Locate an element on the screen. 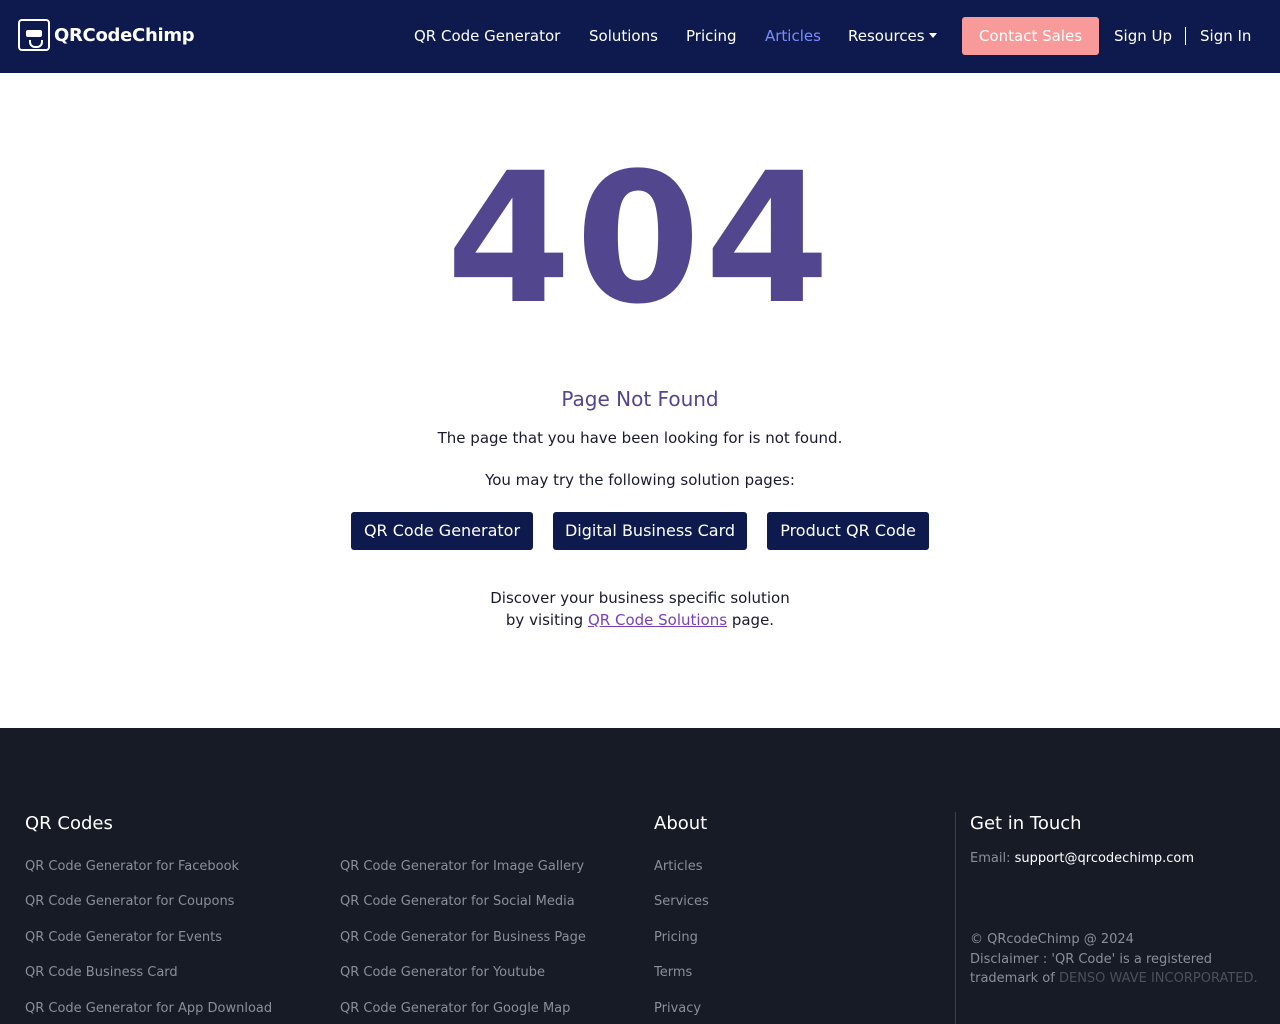  disclaimer-prefix: trademark of is located at coordinates (1012, 978).